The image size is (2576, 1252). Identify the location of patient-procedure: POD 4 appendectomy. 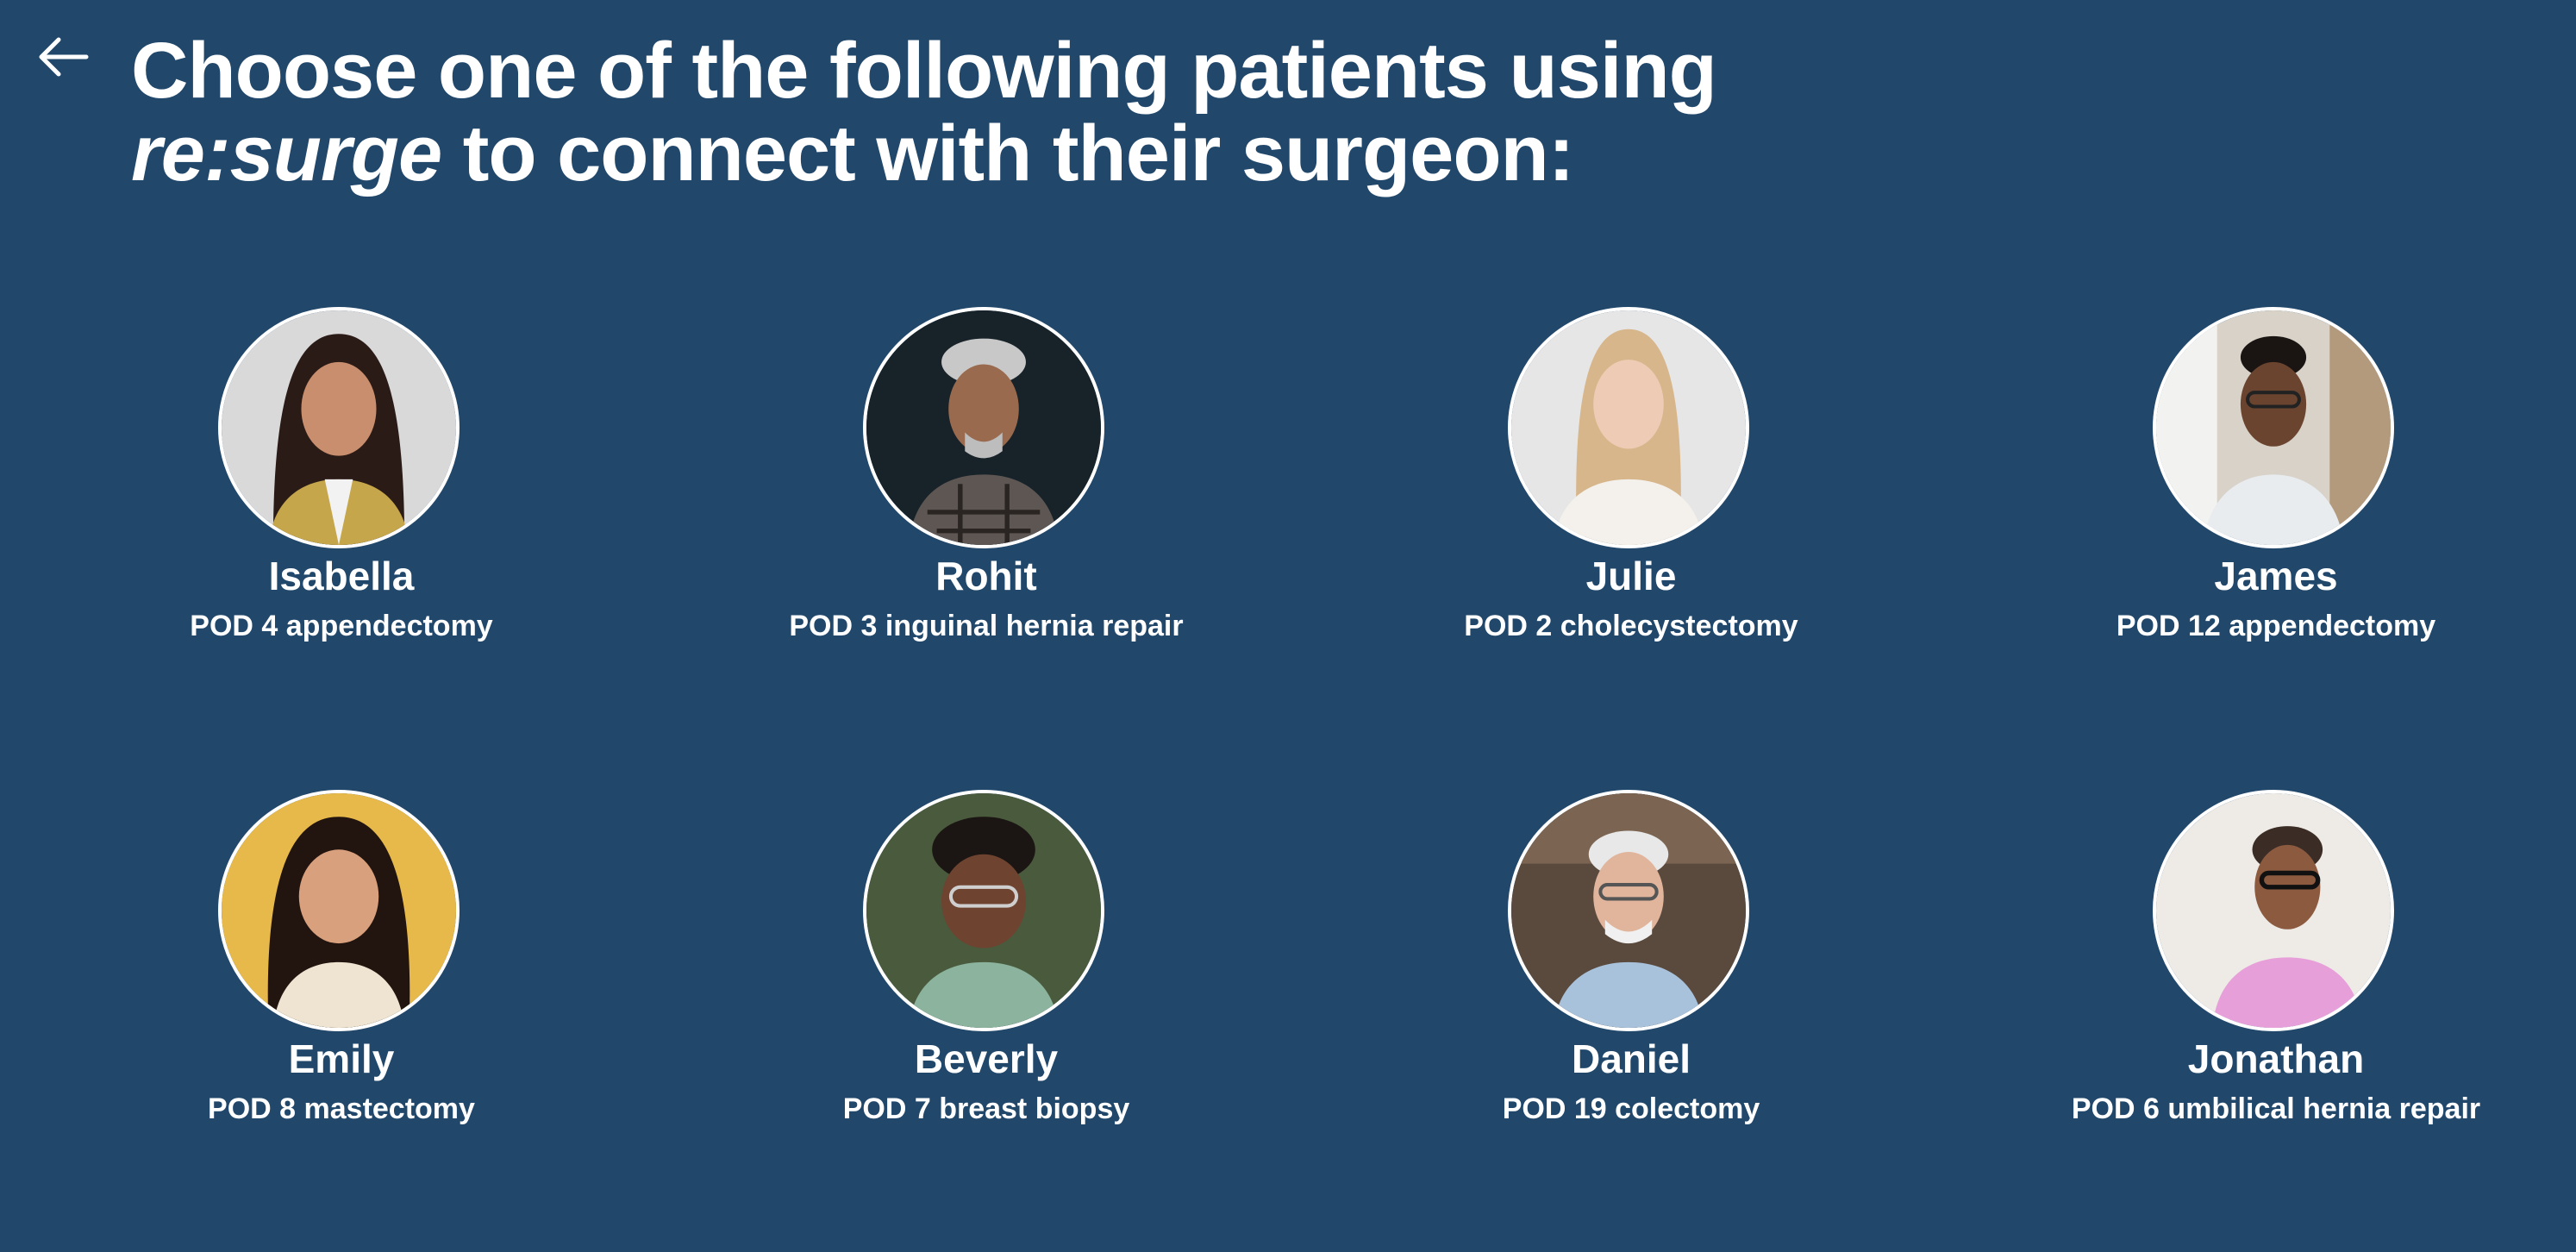
(341, 626).